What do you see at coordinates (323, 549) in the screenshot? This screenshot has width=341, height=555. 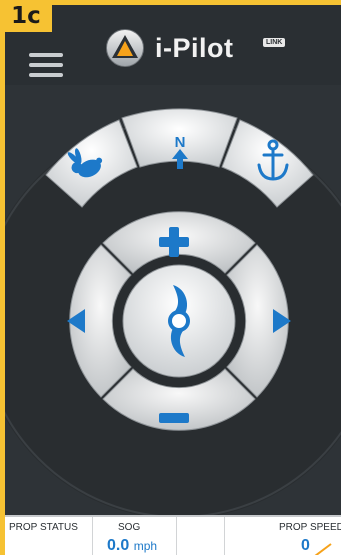 I see `prop-speed-gauge-icon` at bounding box center [323, 549].